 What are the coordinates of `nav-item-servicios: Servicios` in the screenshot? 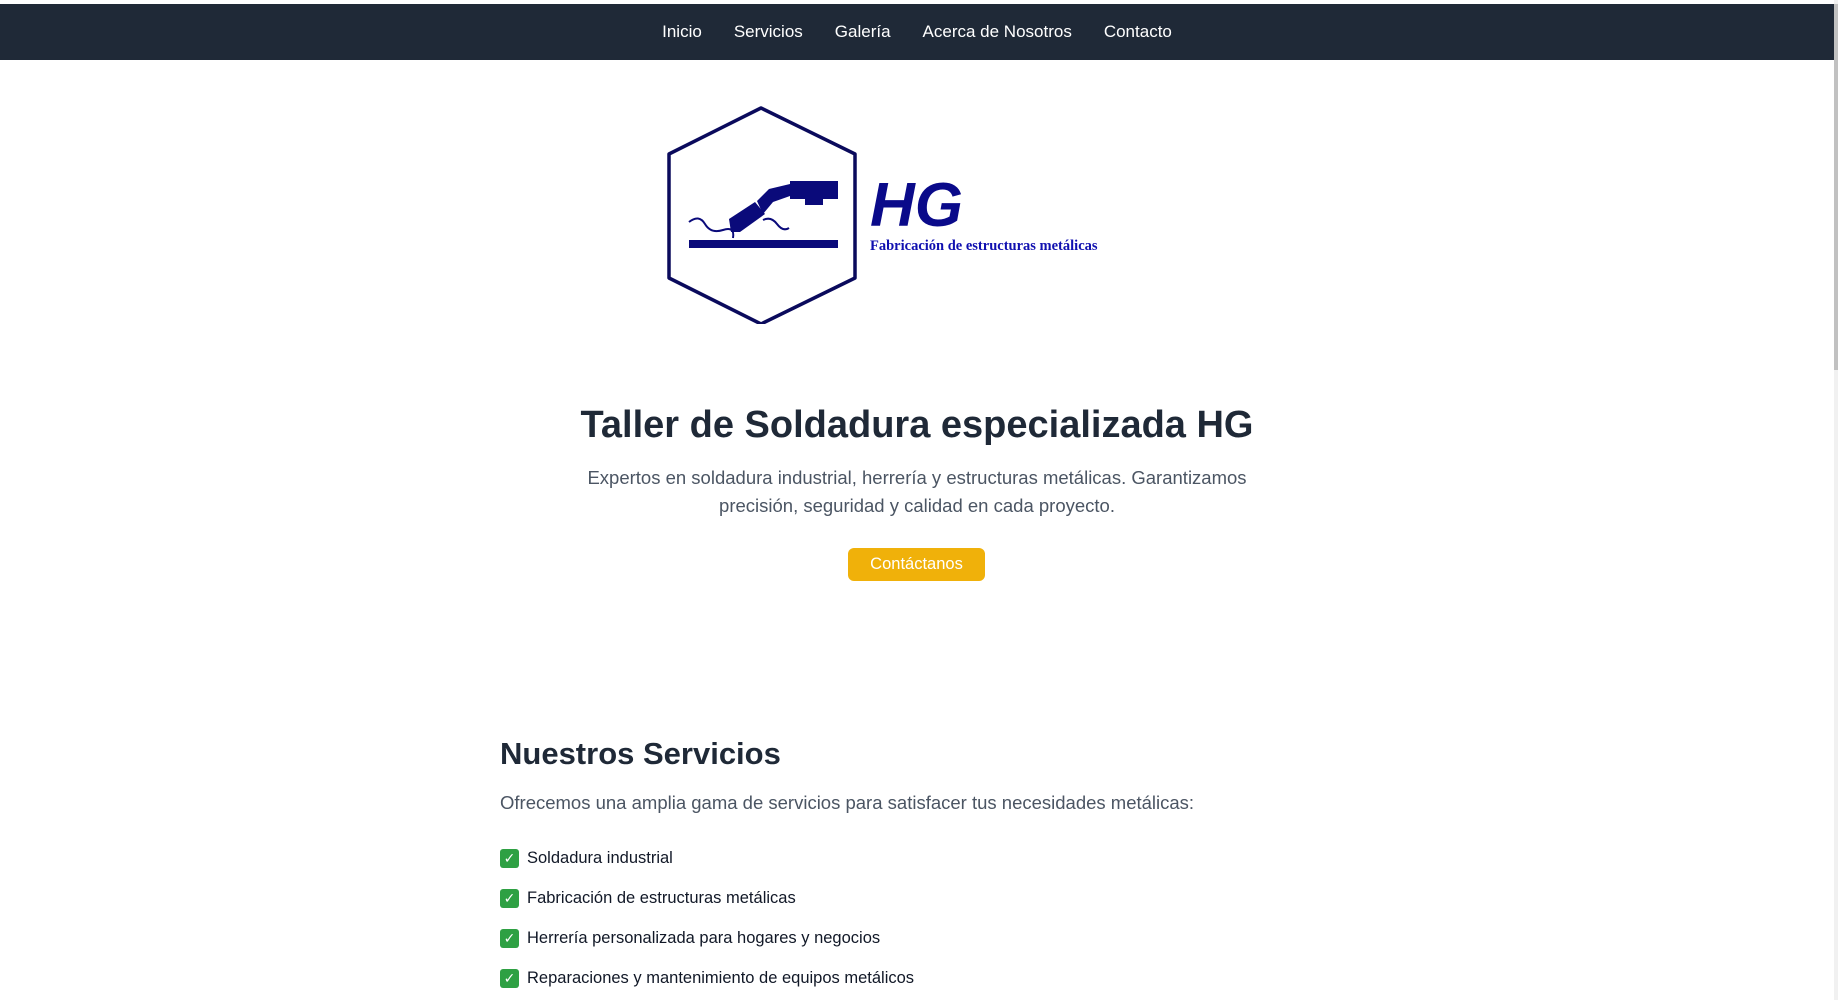 It's located at (768, 32).